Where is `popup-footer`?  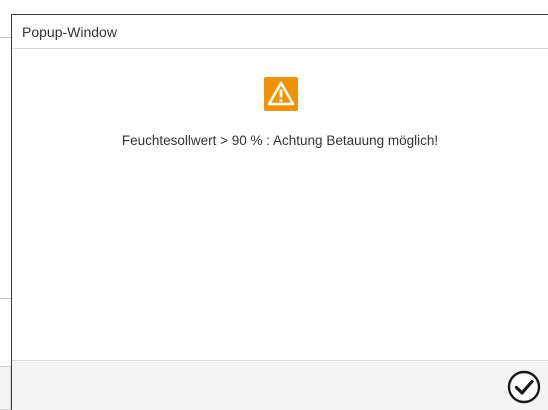
popup-footer is located at coordinates (280, 385).